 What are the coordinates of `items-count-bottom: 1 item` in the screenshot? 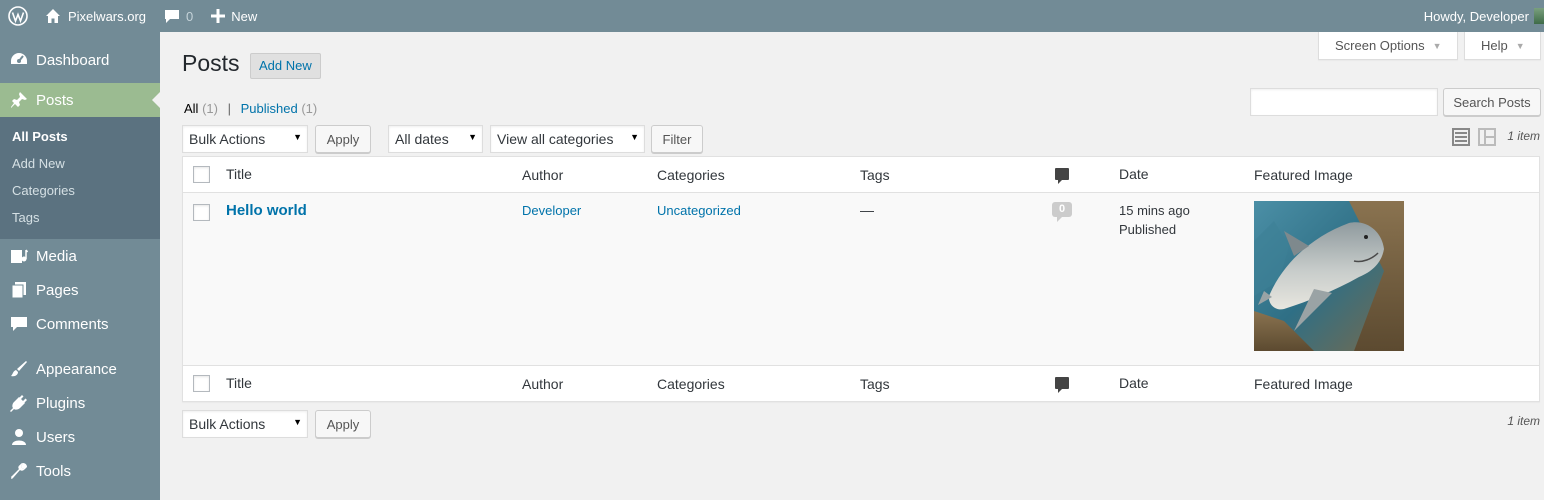 It's located at (1523, 421).